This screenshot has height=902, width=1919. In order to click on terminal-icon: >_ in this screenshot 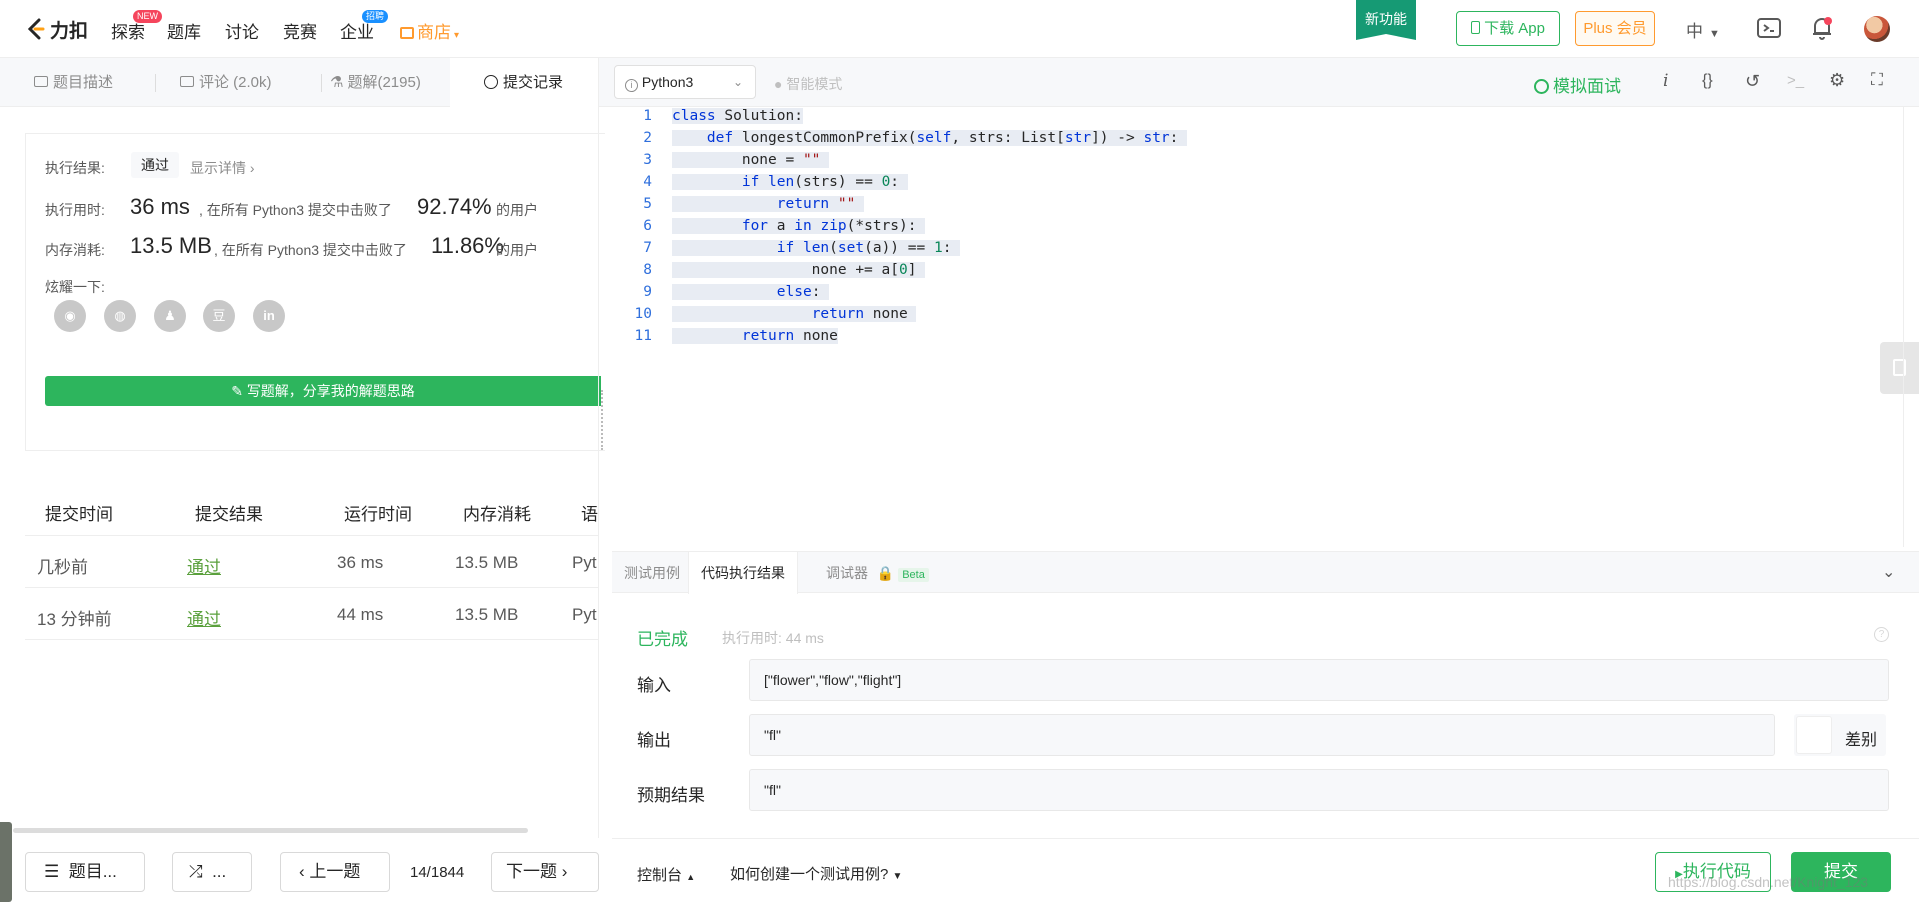, I will do `click(1795, 80)`.